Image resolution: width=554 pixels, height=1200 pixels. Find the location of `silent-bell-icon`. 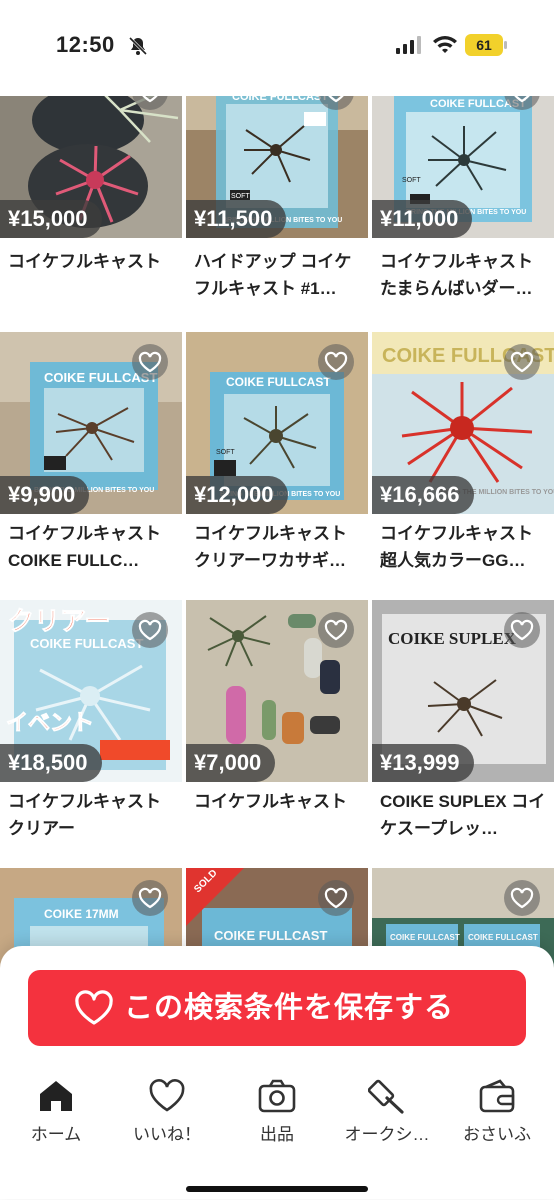

silent-bell-icon is located at coordinates (138, 46).